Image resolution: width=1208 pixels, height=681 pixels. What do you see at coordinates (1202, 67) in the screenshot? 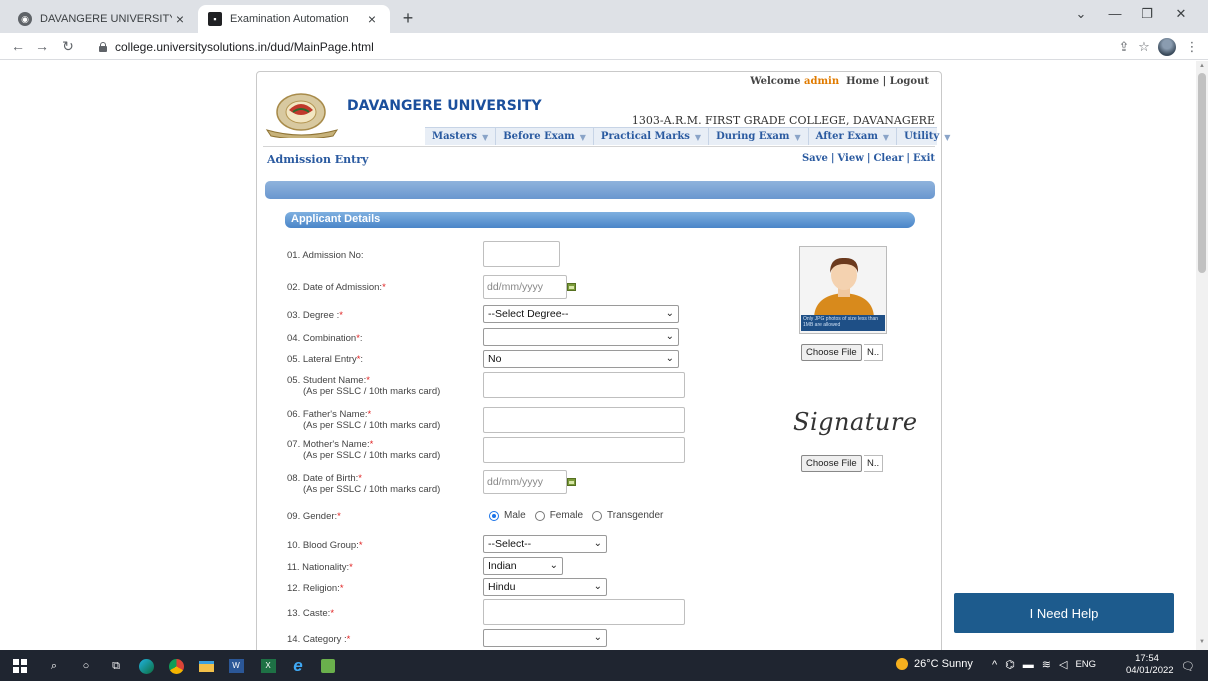
I see `scroll-up-icon: ▲` at bounding box center [1202, 67].